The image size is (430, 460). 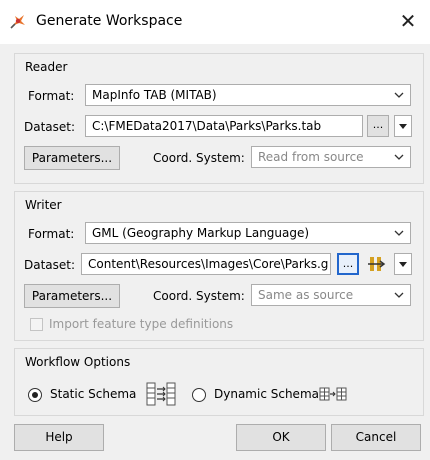 I want to click on reader-dataset-dropdown, so click(x=403, y=126).